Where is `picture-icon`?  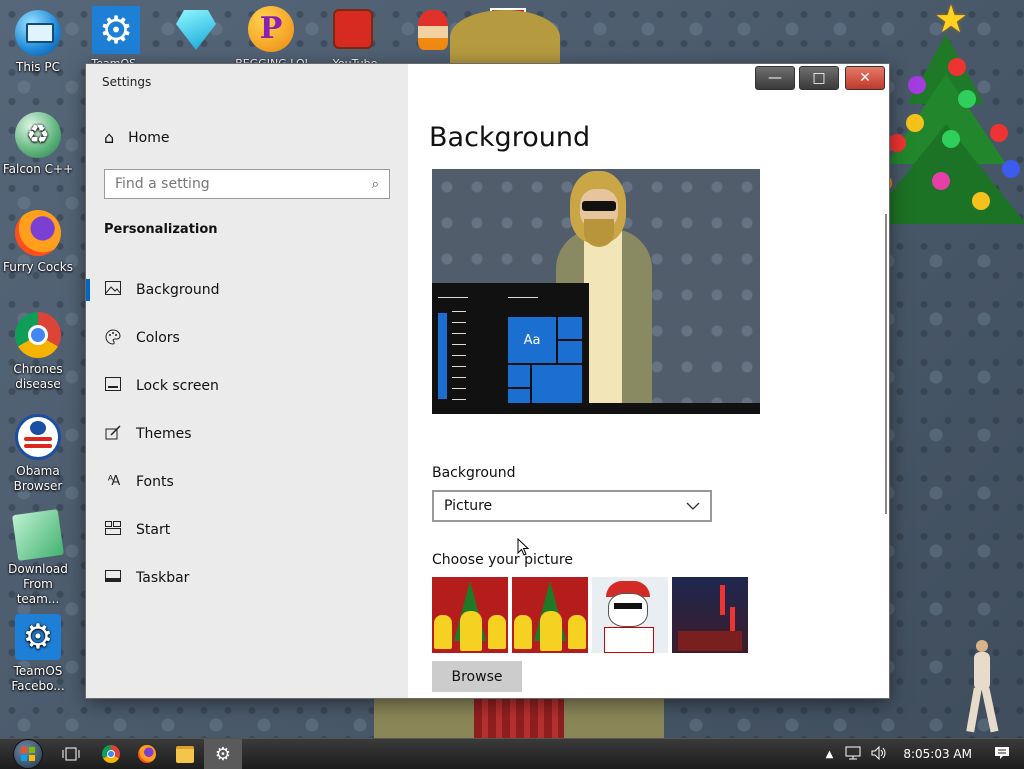
picture-icon is located at coordinates (113, 290).